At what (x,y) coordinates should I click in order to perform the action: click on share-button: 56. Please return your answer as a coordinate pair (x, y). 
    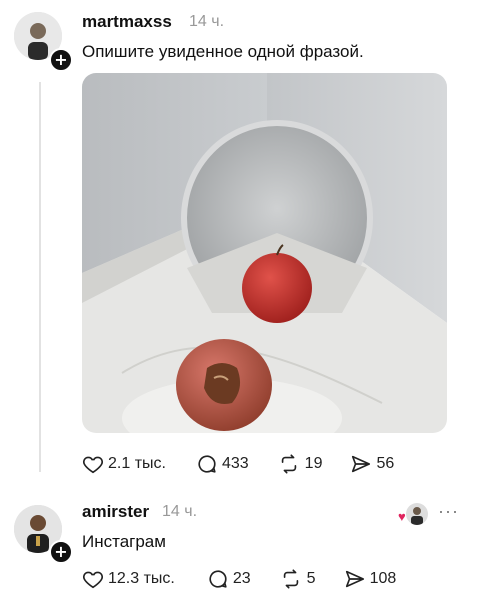
    Looking at the image, I should click on (372, 464).